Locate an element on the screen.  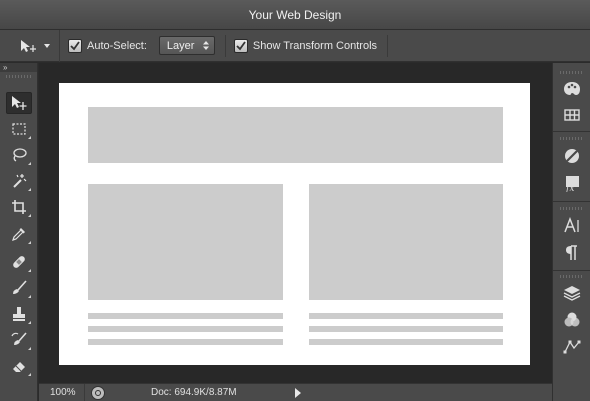
title-bar: Your Web Design is located at coordinates (295, 15).